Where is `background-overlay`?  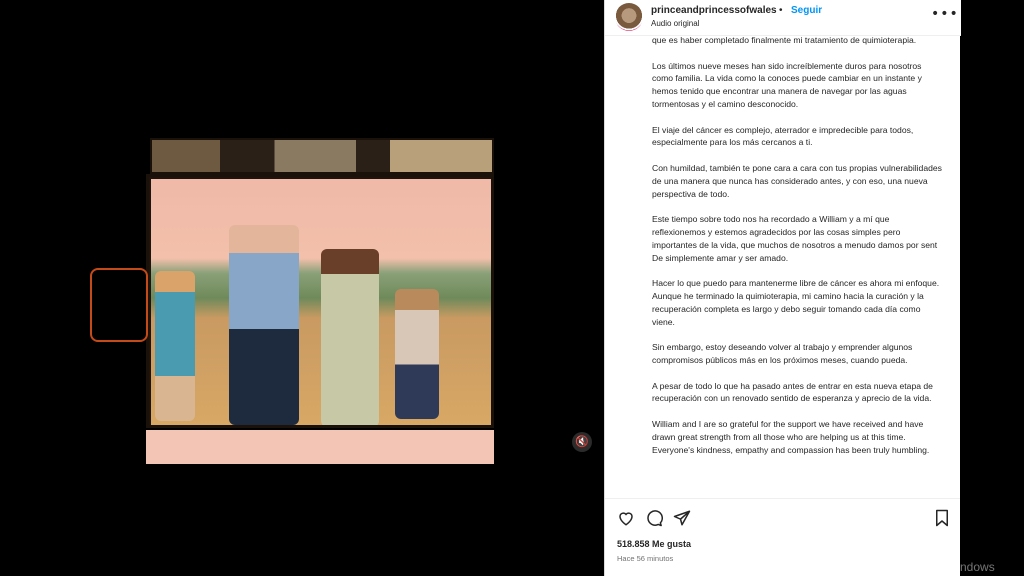
background-overlay is located at coordinates (992, 288).